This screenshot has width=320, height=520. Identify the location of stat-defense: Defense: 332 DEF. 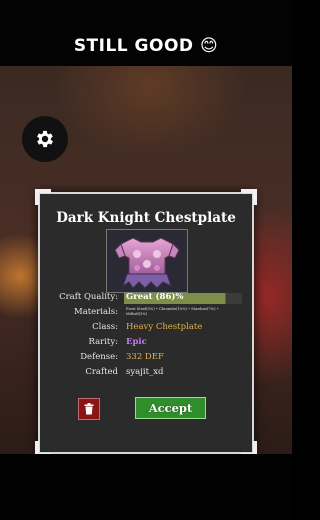
(146, 359).